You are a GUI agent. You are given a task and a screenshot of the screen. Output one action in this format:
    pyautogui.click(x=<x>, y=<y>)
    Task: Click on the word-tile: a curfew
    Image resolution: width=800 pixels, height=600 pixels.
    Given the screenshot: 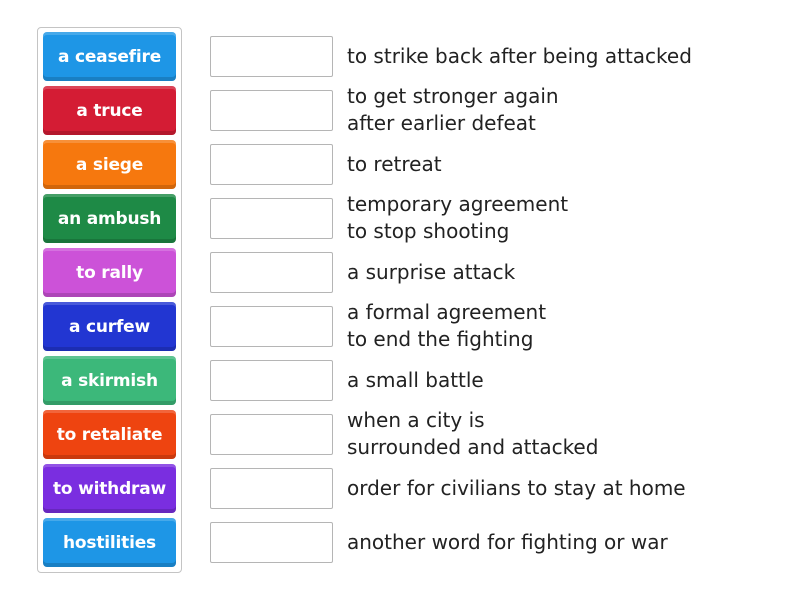 What is the action you would take?
    pyautogui.click(x=109, y=326)
    